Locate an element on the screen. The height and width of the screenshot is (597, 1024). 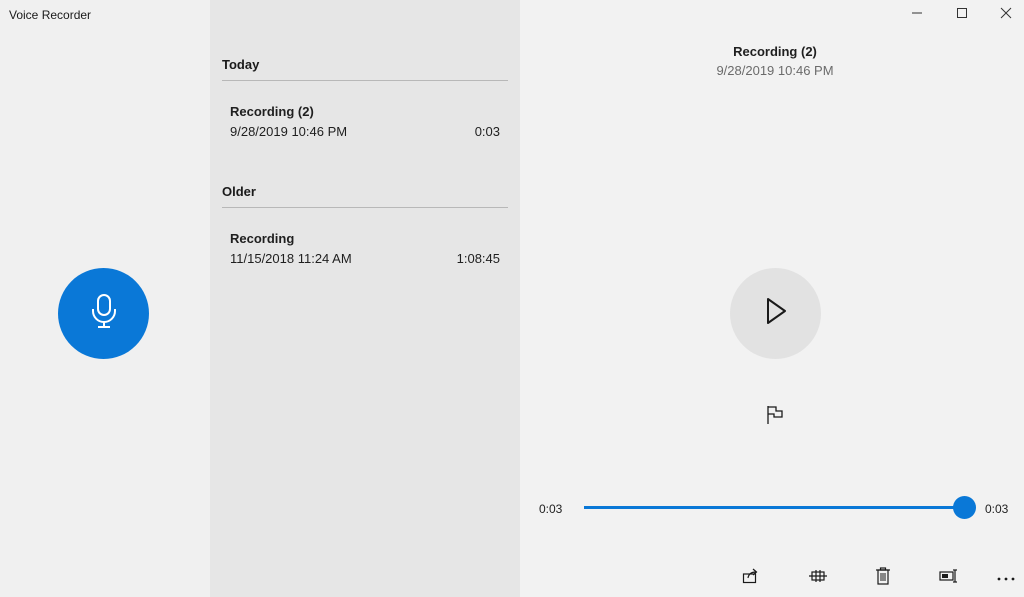
microphone-icon is located at coordinates (104, 313).